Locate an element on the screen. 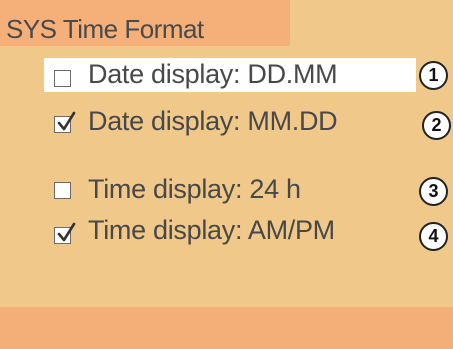  option-date-ddmm: Date display: DD.MM is located at coordinates (226, 76).